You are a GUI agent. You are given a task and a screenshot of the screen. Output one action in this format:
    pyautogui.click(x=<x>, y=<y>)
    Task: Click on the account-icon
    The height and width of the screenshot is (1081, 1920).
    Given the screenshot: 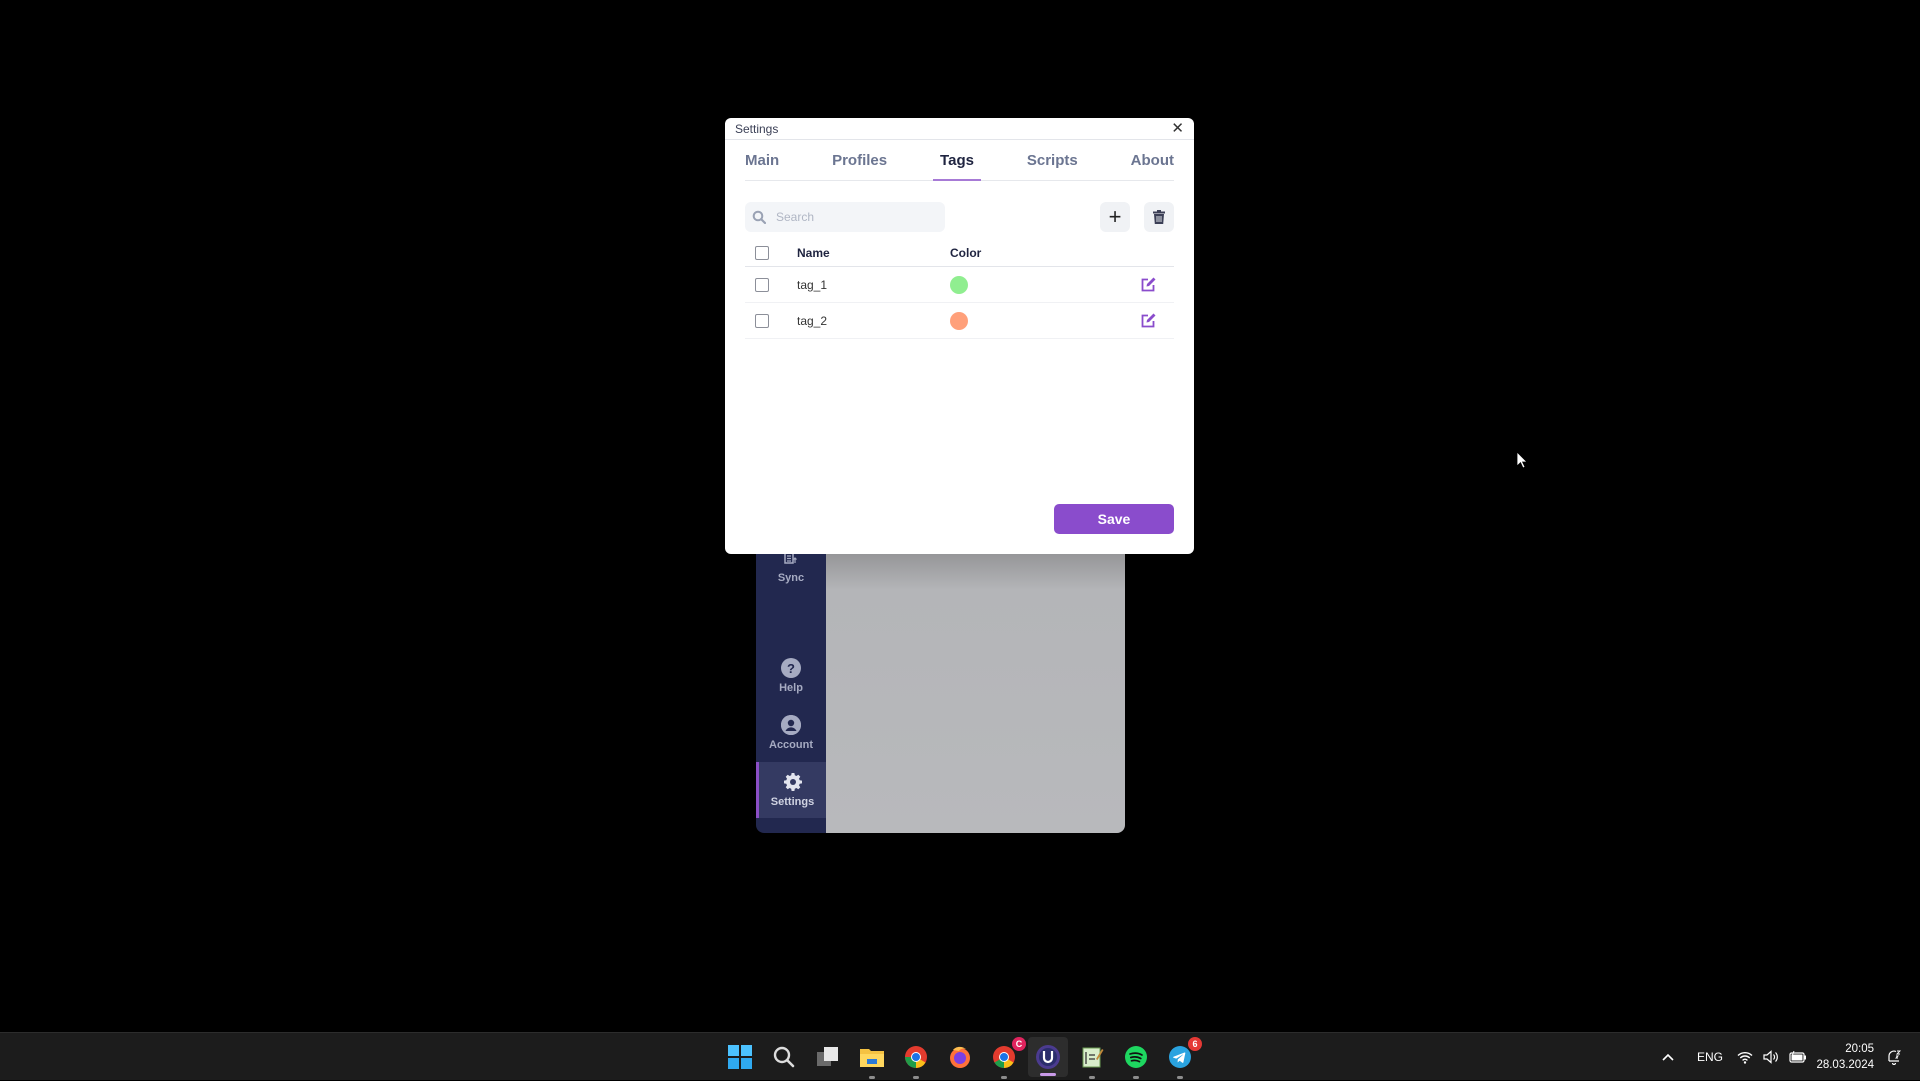 What is the action you would take?
    pyautogui.click(x=791, y=725)
    